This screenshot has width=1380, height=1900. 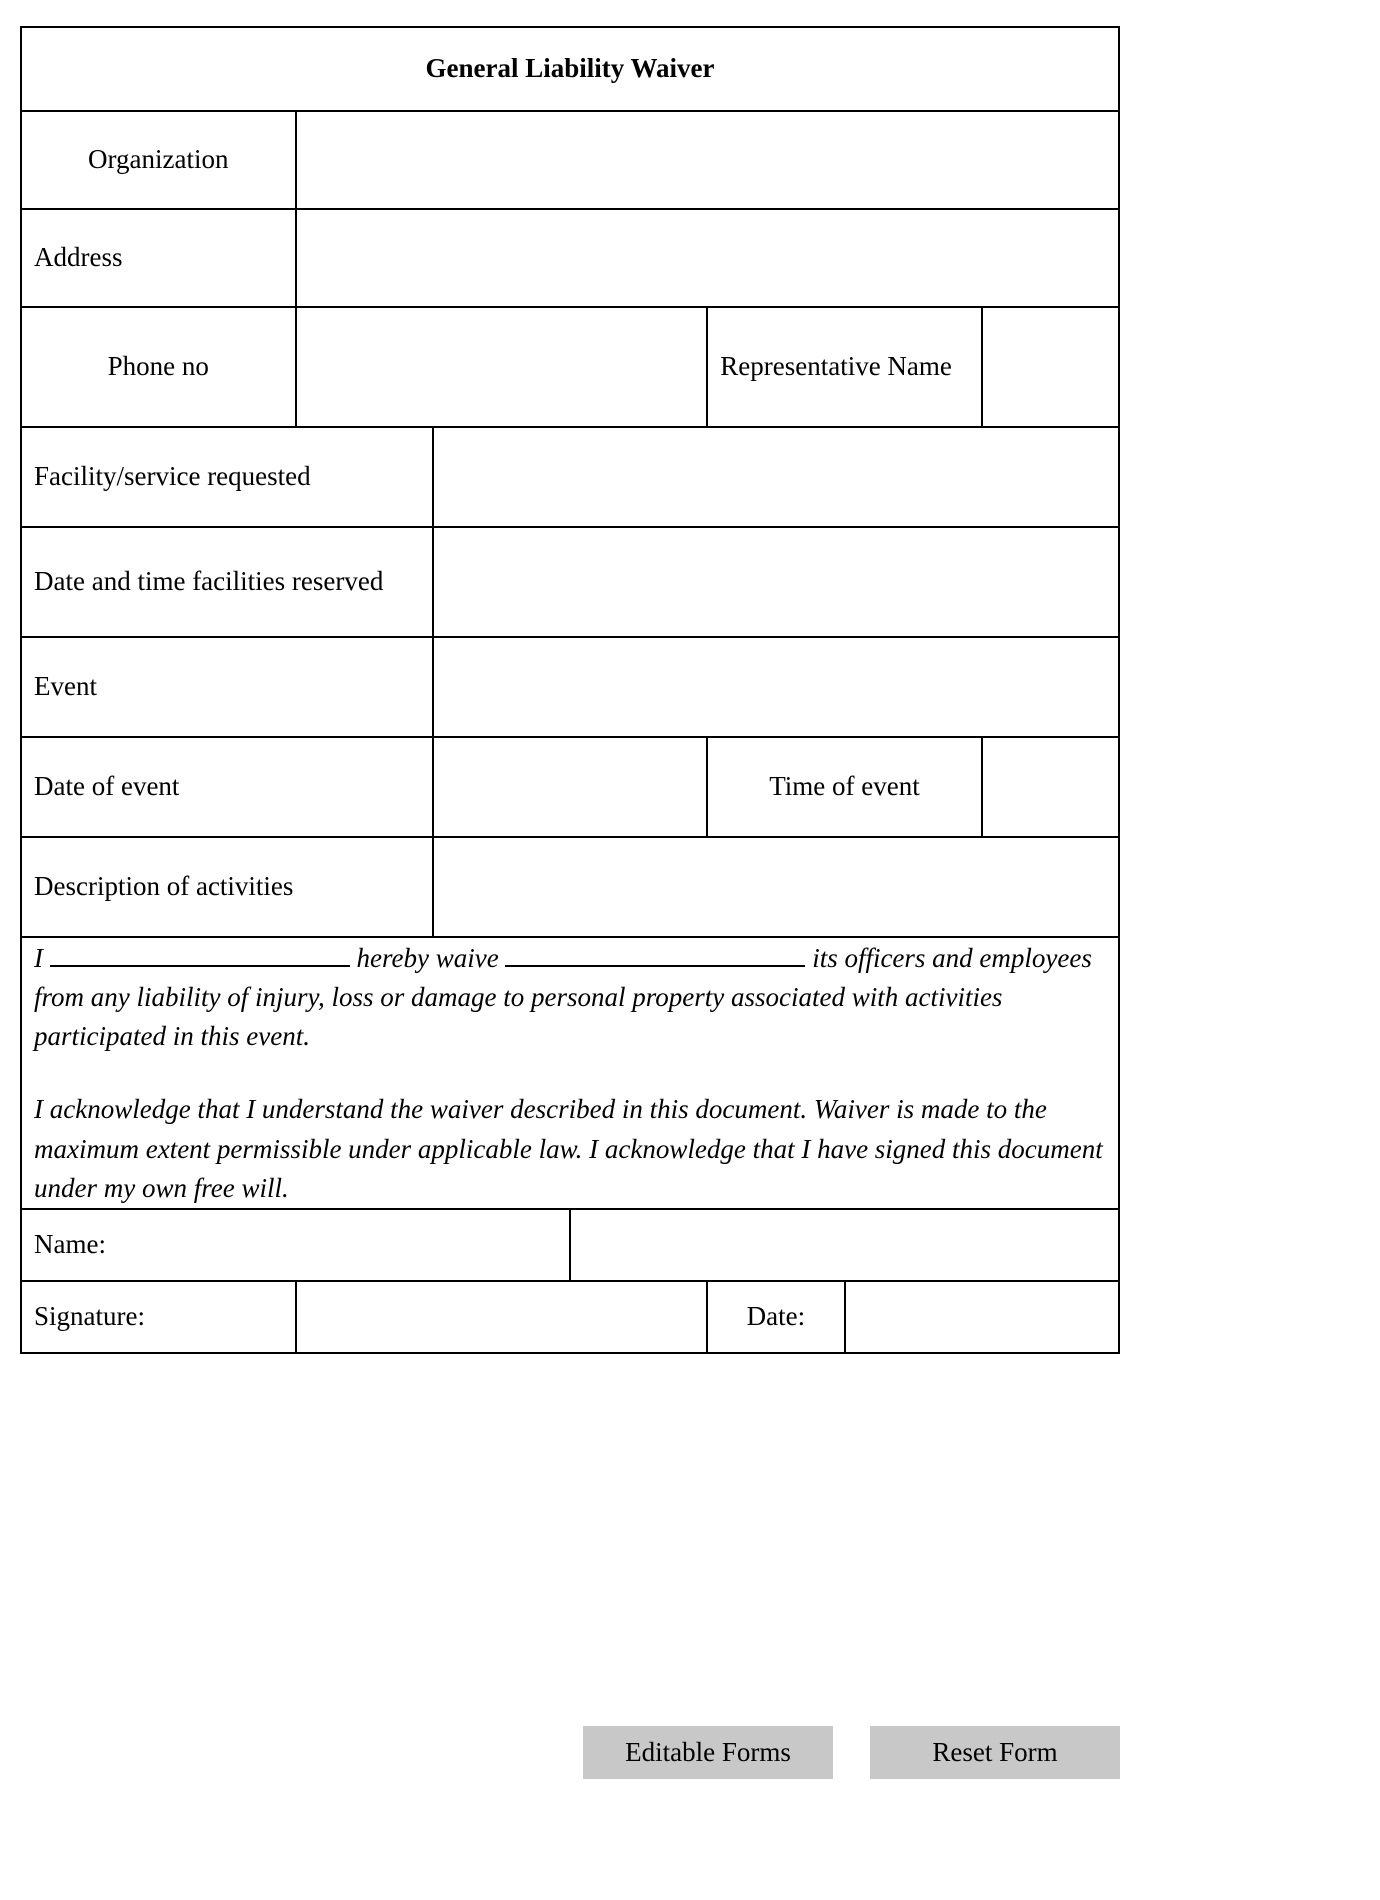 I want to click on date-time-reserved-input, so click(x=776, y=582).